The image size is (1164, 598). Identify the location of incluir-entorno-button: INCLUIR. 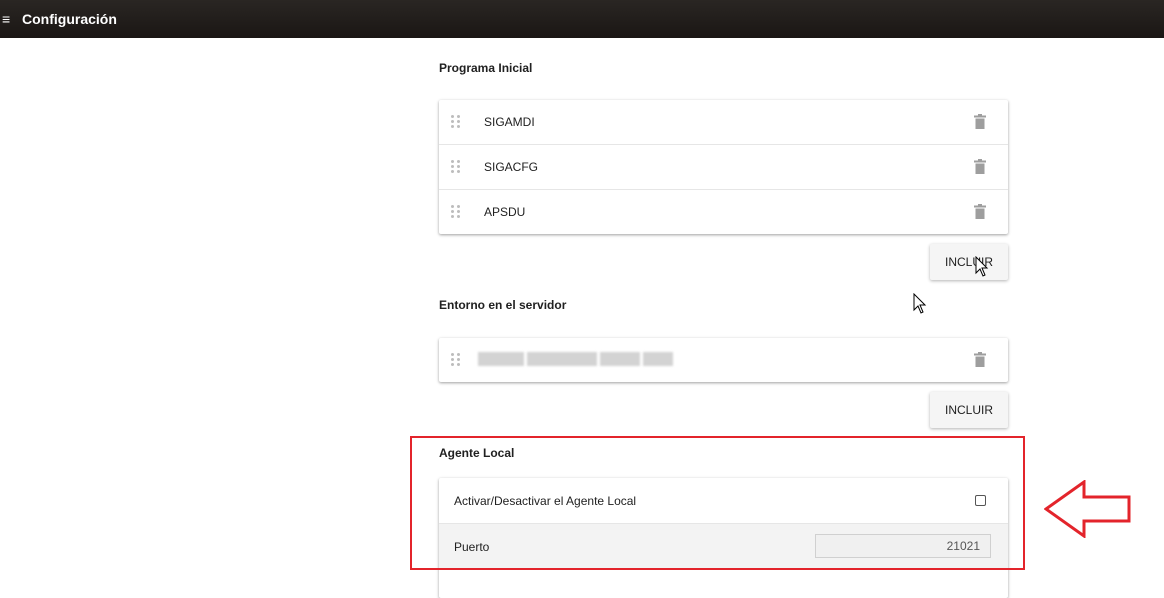
(969, 410).